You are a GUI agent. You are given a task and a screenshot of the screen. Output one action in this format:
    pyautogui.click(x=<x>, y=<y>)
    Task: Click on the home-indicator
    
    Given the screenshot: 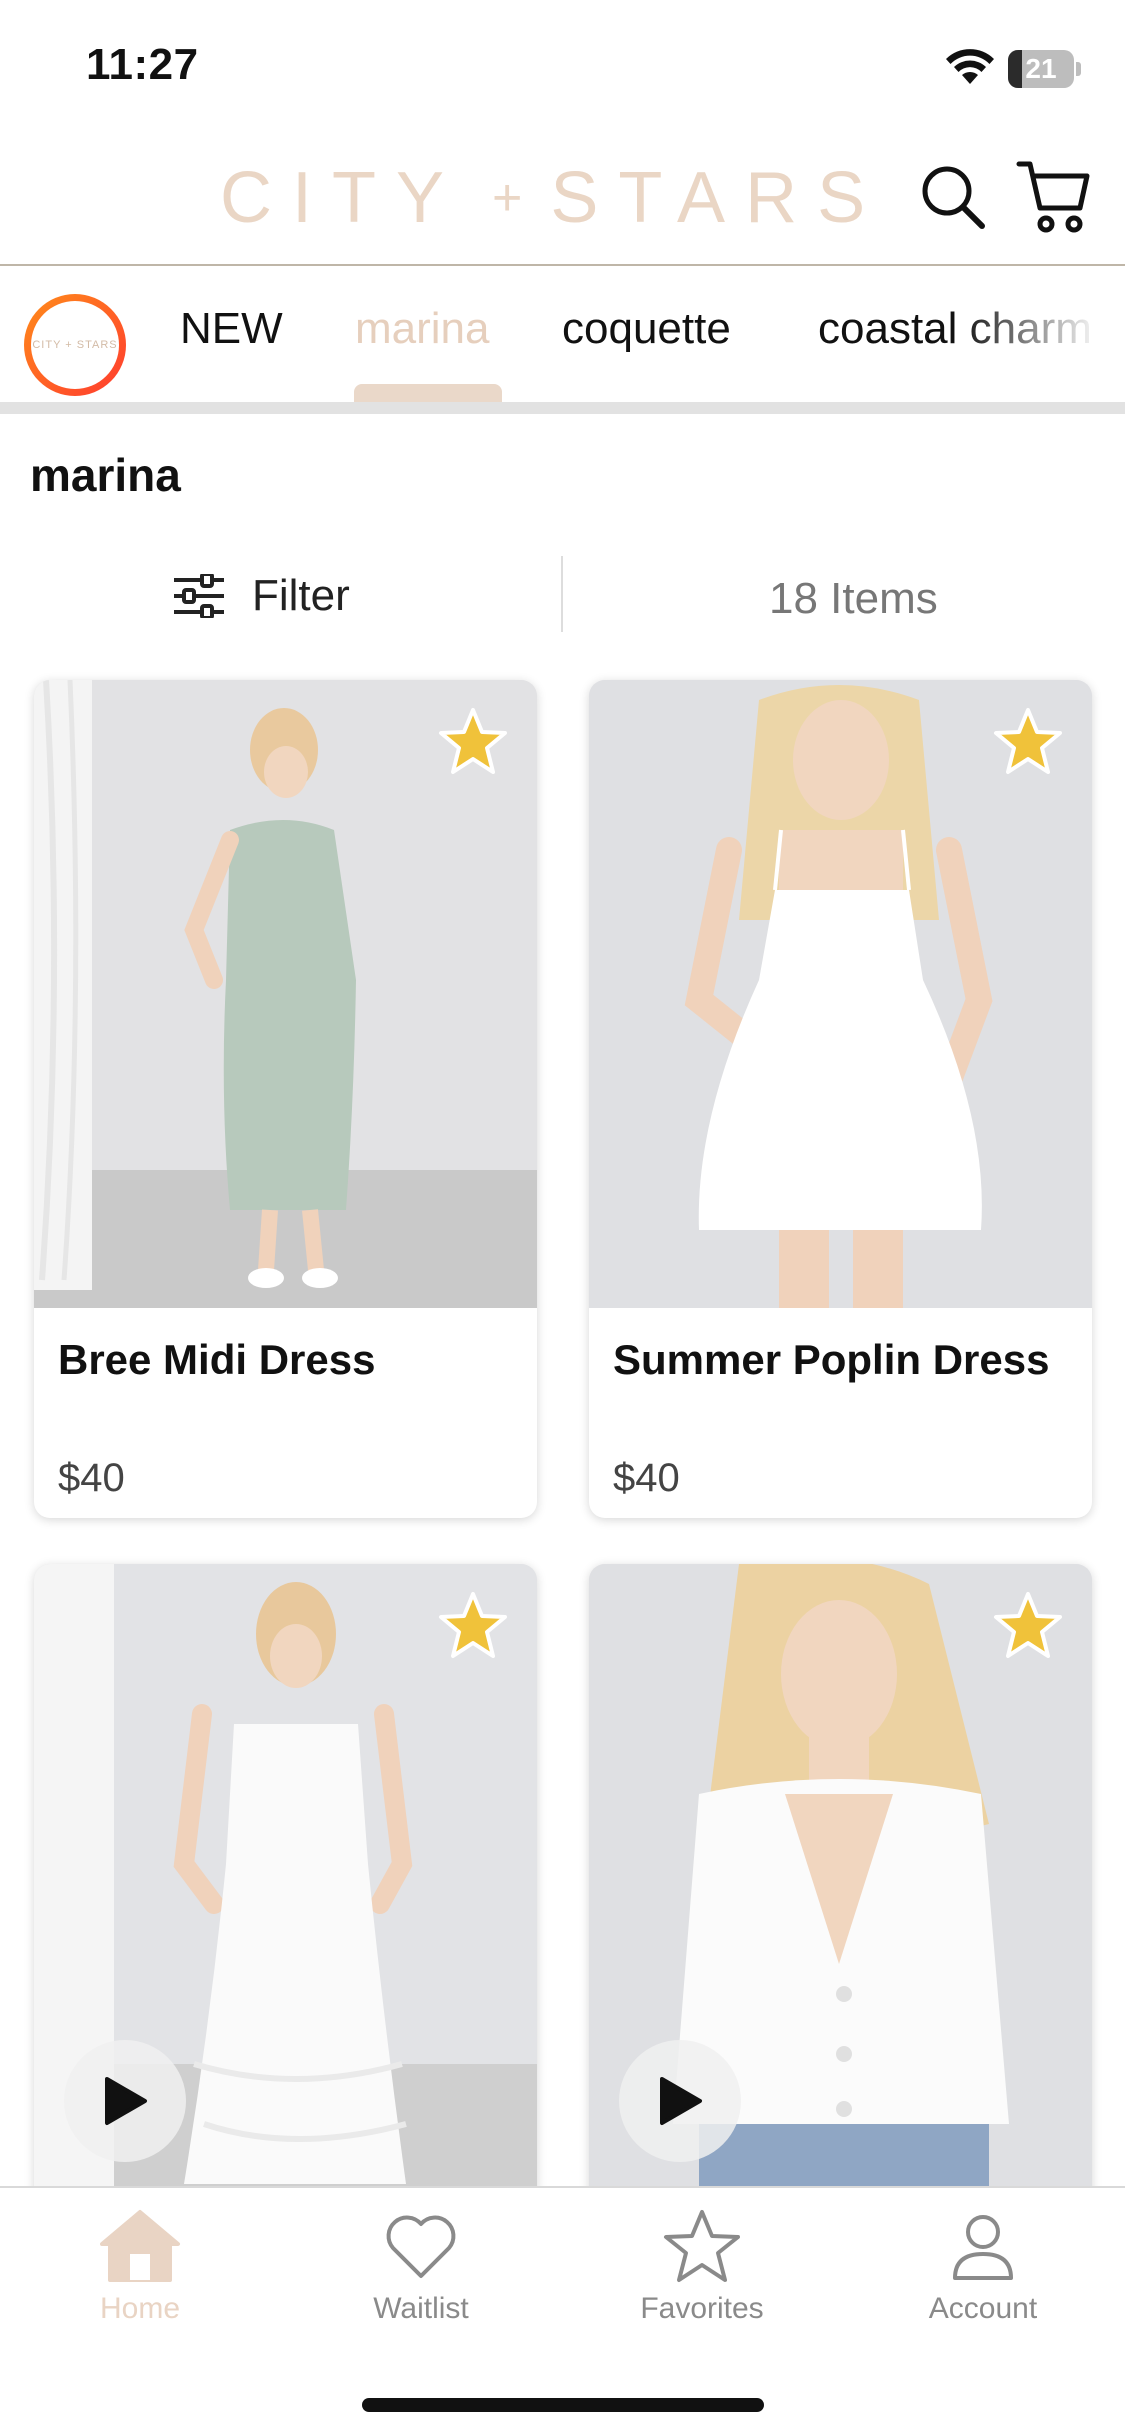 What is the action you would take?
    pyautogui.click(x=563, y=2405)
    